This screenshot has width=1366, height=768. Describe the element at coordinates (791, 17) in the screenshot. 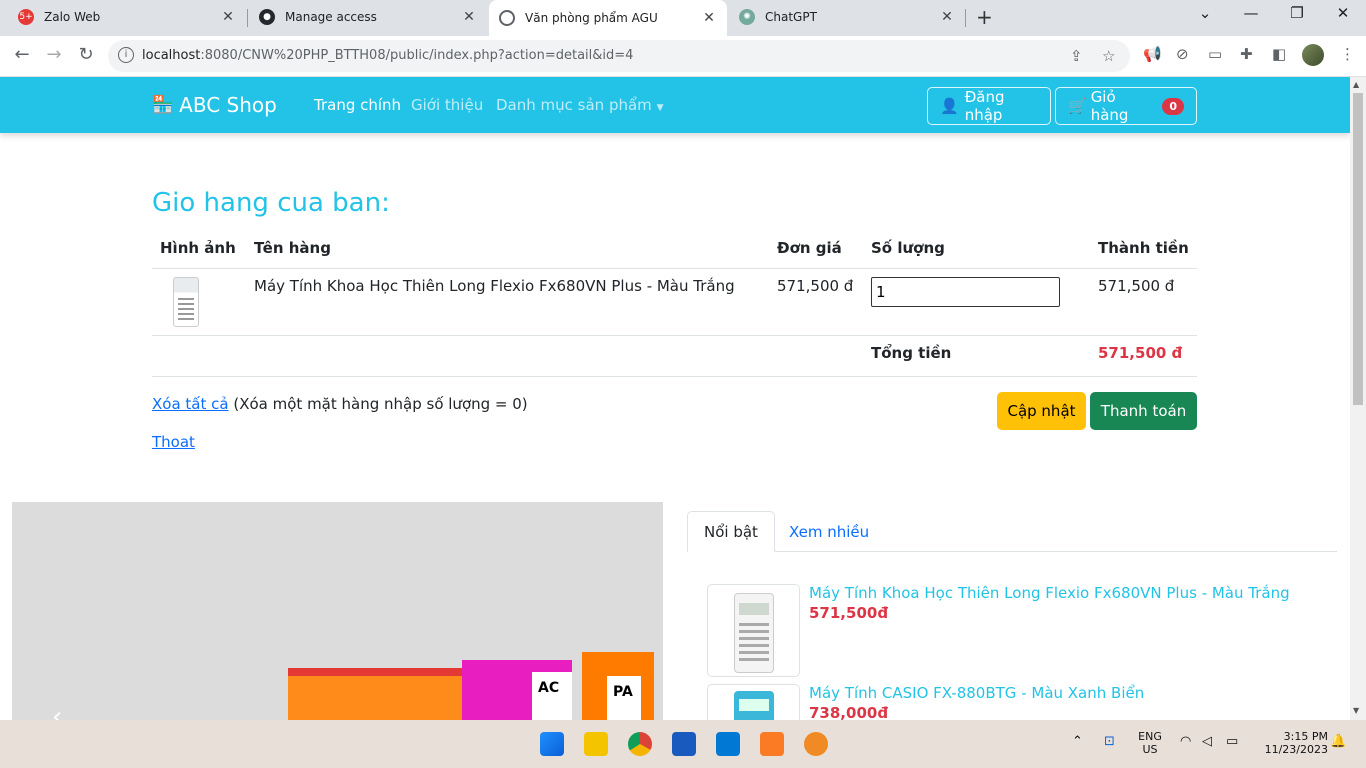

I see `tab-title: ChatGPT` at that location.